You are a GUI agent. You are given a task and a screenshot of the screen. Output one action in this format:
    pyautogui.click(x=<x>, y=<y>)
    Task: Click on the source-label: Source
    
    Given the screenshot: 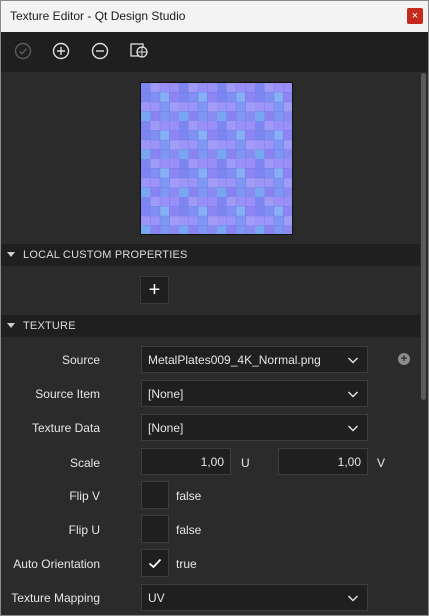 What is the action you would take?
    pyautogui.click(x=80, y=360)
    